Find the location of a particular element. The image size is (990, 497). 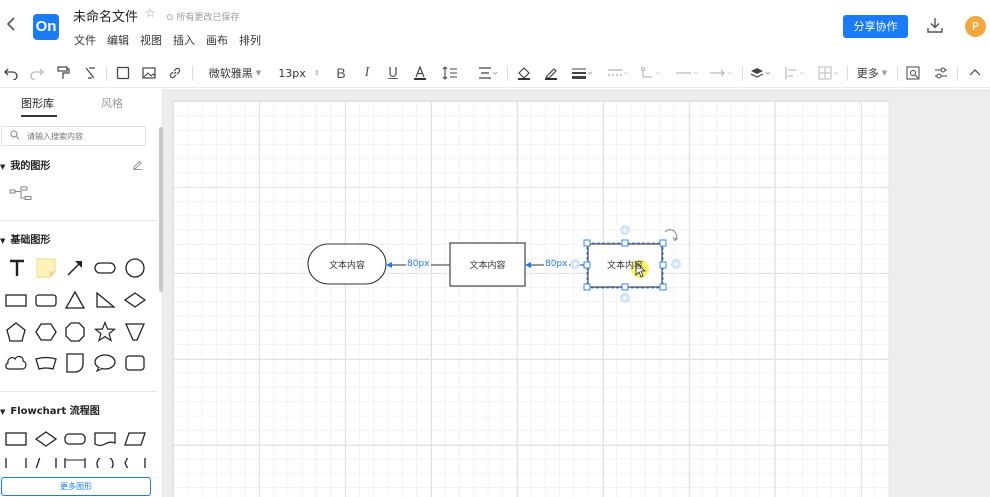

flowchart-data is located at coordinates (135, 439).